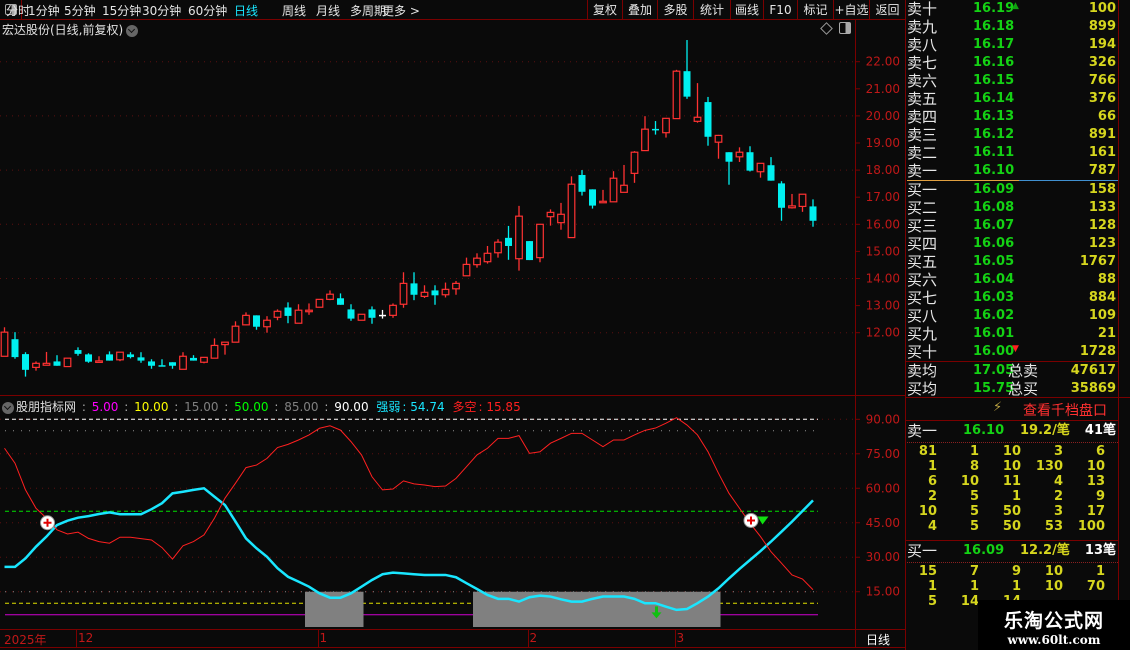 Image resolution: width=1130 pixels, height=650 pixels. I want to click on panel-divider, so click(1118, 325).